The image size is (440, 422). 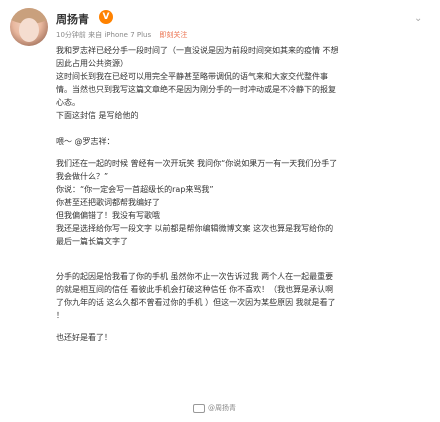 What do you see at coordinates (199, 408) in the screenshot?
I see `camera-icon` at bounding box center [199, 408].